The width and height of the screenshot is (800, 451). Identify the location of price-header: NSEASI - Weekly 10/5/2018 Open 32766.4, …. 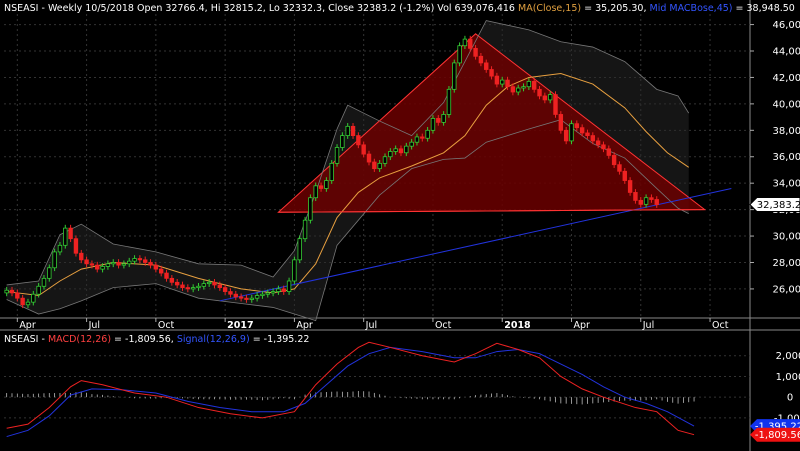
(399, 8).